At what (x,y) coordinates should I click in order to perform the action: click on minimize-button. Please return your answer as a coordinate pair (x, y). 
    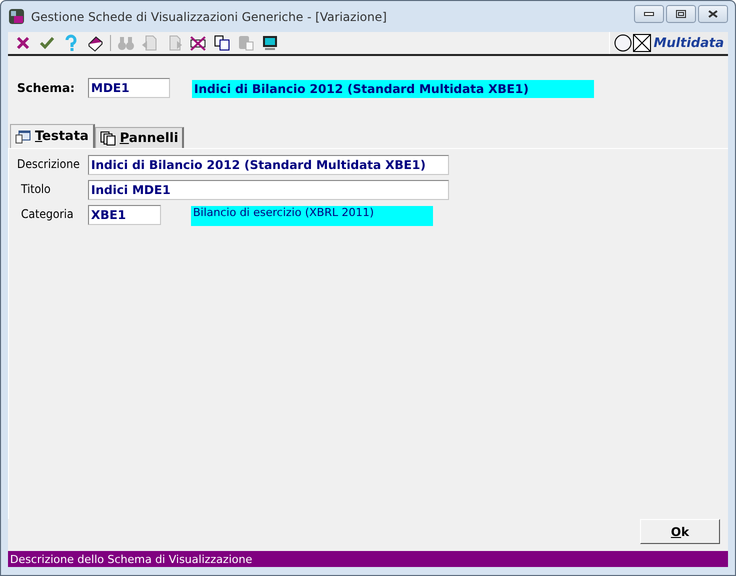
    Looking at the image, I should click on (649, 13).